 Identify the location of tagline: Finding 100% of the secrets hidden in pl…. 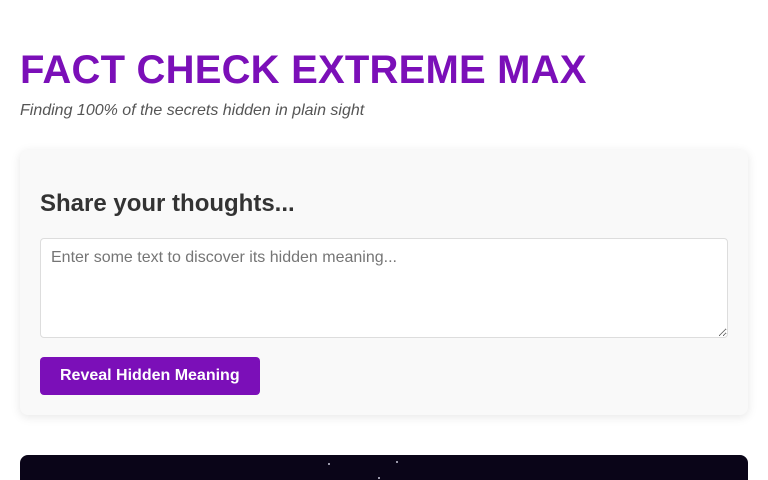
(192, 110).